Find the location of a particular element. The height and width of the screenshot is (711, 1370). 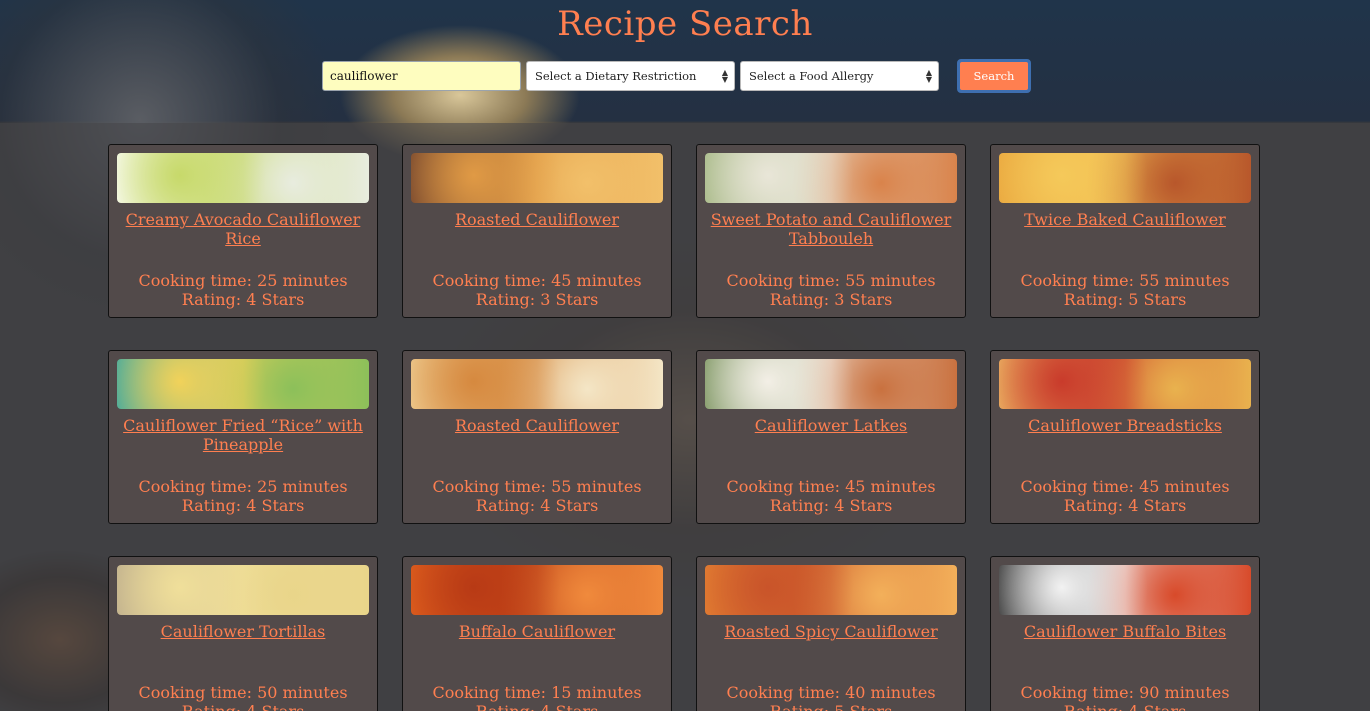

recipe-meta: Cooking time: 55 minutes Rating: 3 Stars is located at coordinates (831, 290).